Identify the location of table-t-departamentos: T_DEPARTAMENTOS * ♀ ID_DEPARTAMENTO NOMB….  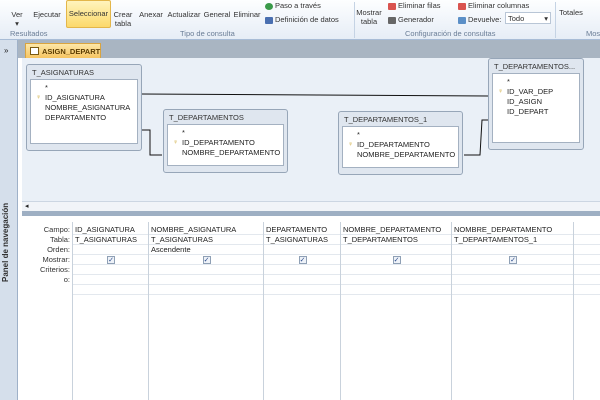
(225, 141).